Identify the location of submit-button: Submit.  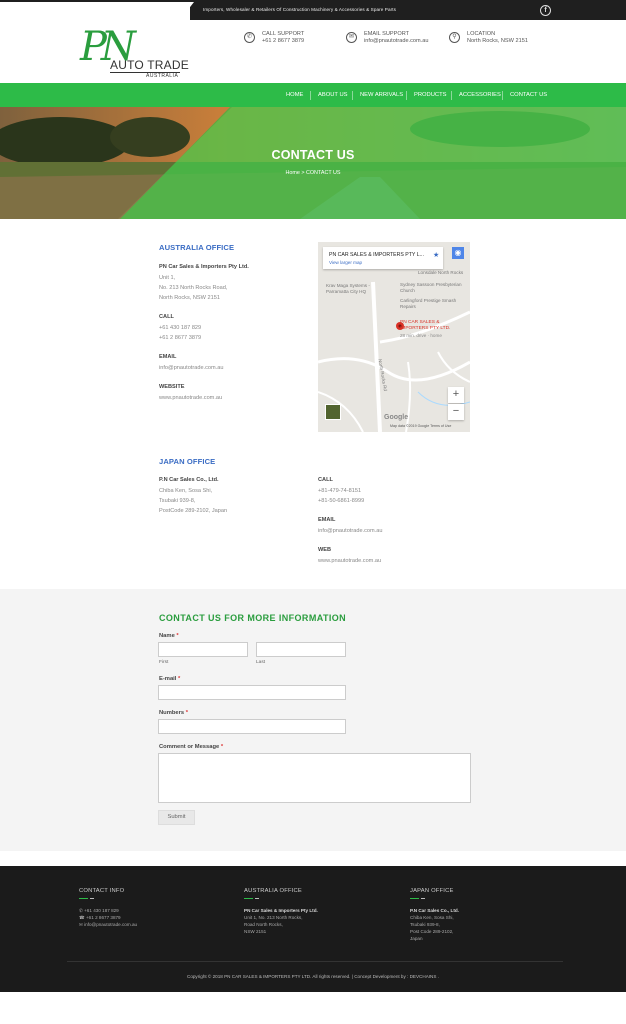
(176, 817).